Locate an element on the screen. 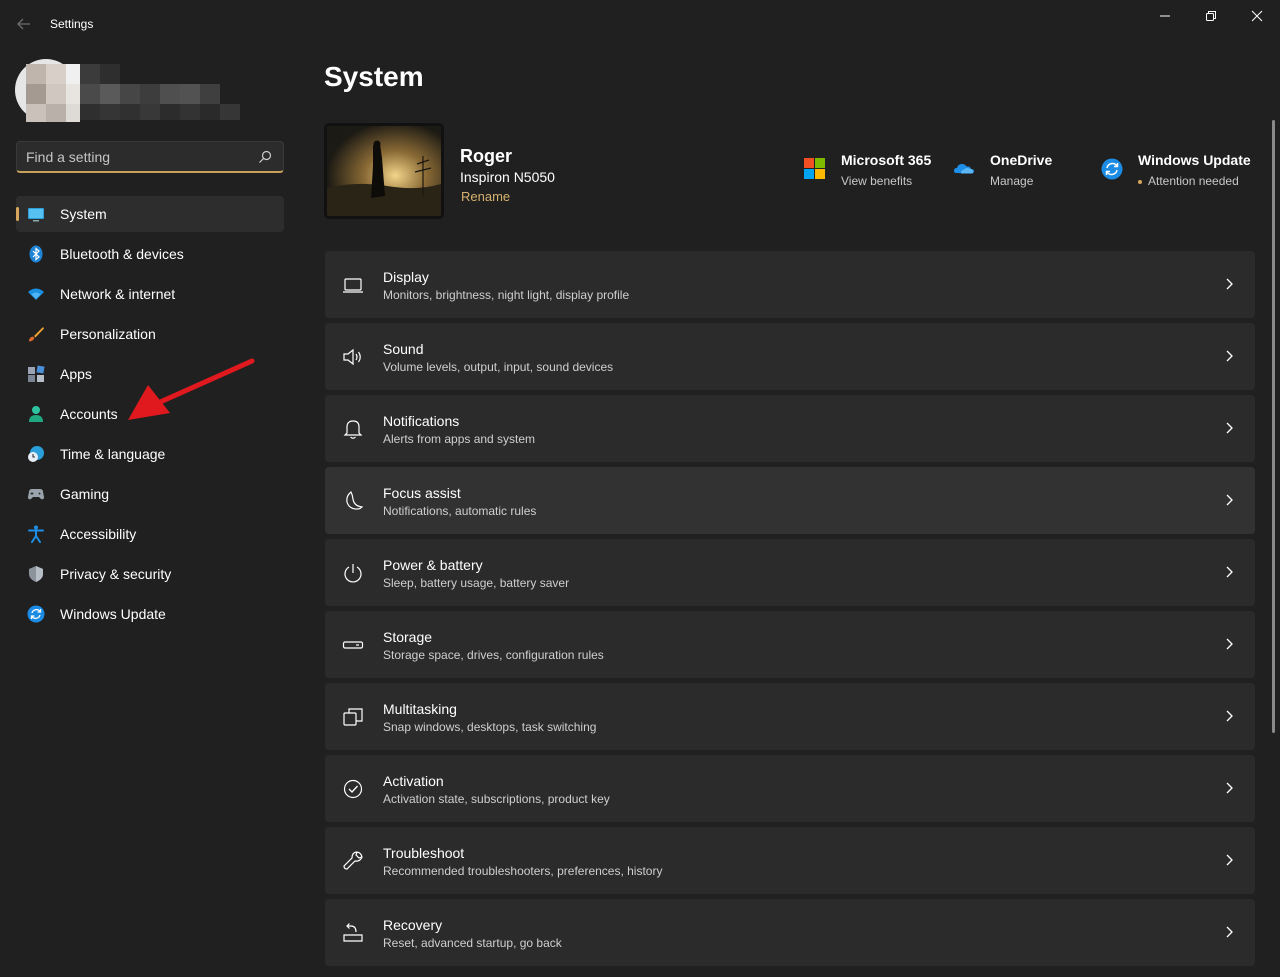 Image resolution: width=1280 pixels, height=977 pixels. card-title: Sound is located at coordinates (403, 349).